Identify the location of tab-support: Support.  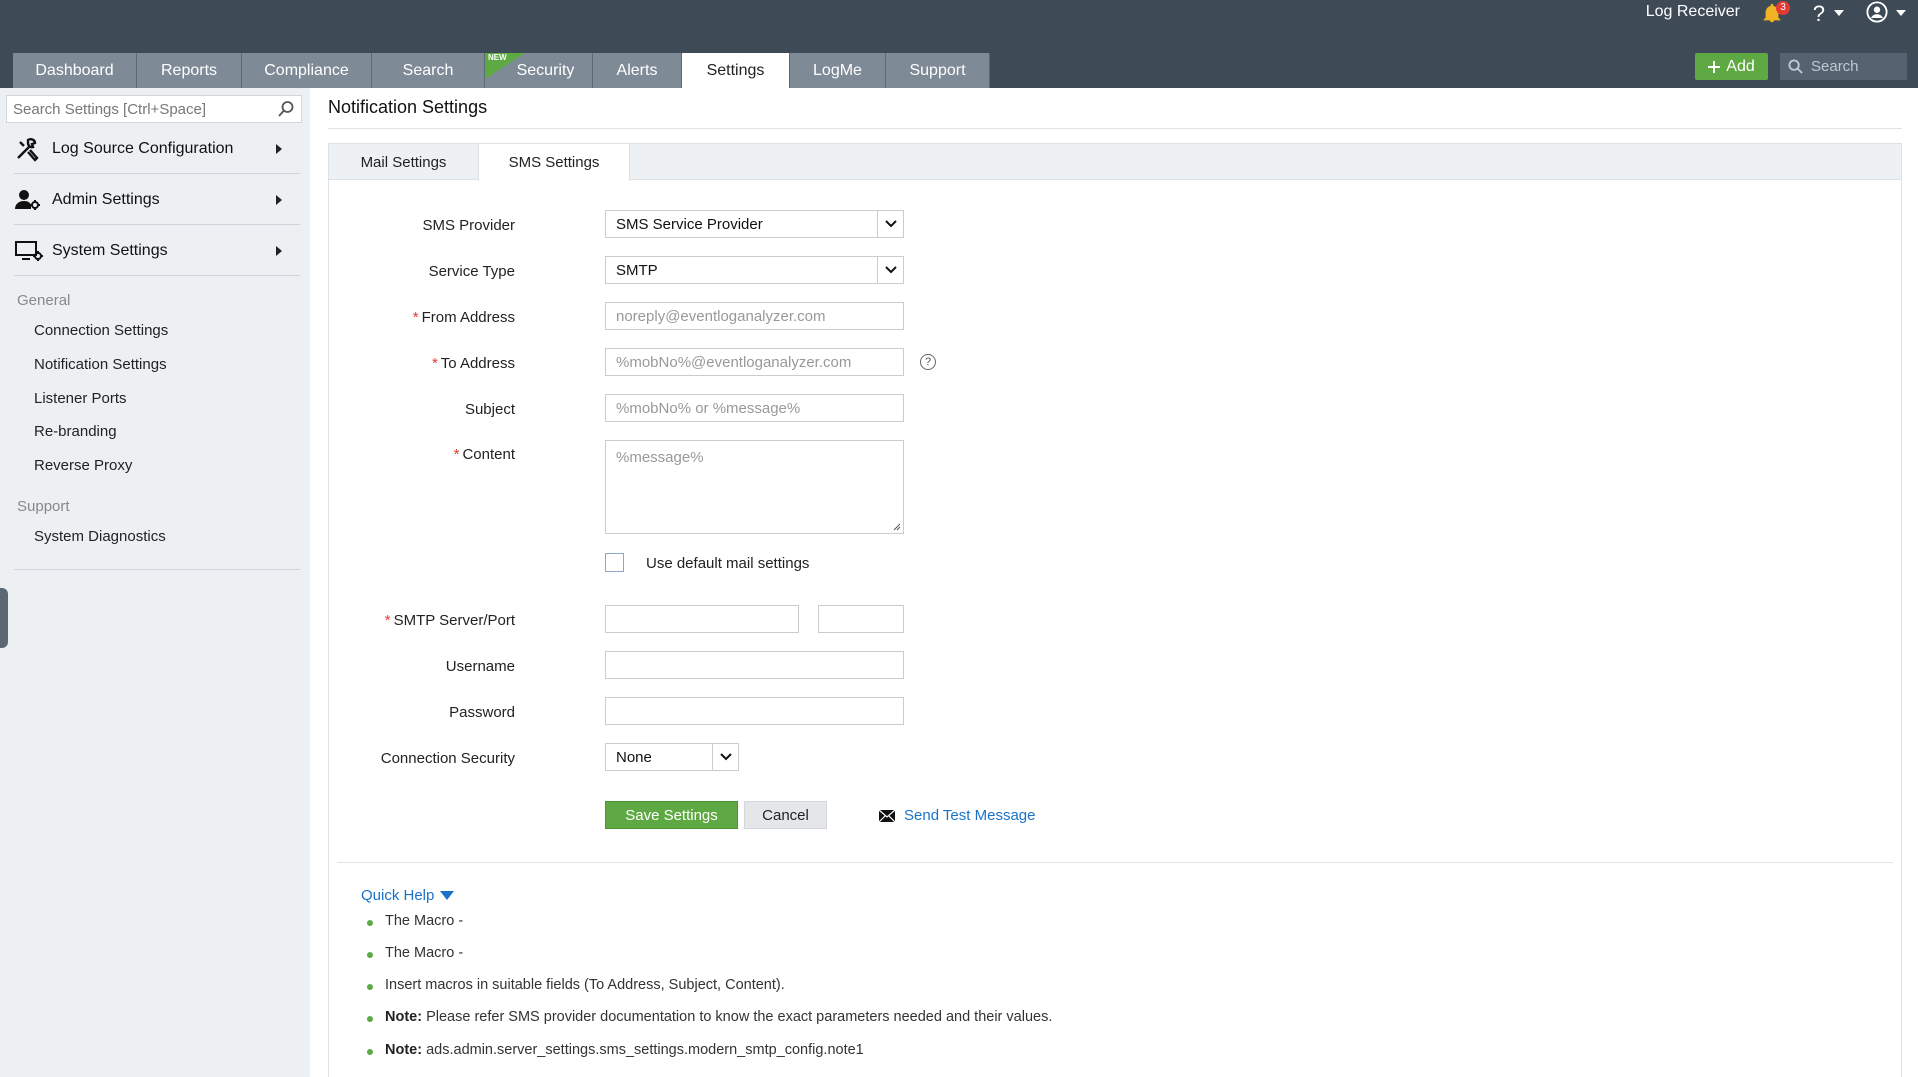
(938, 70).